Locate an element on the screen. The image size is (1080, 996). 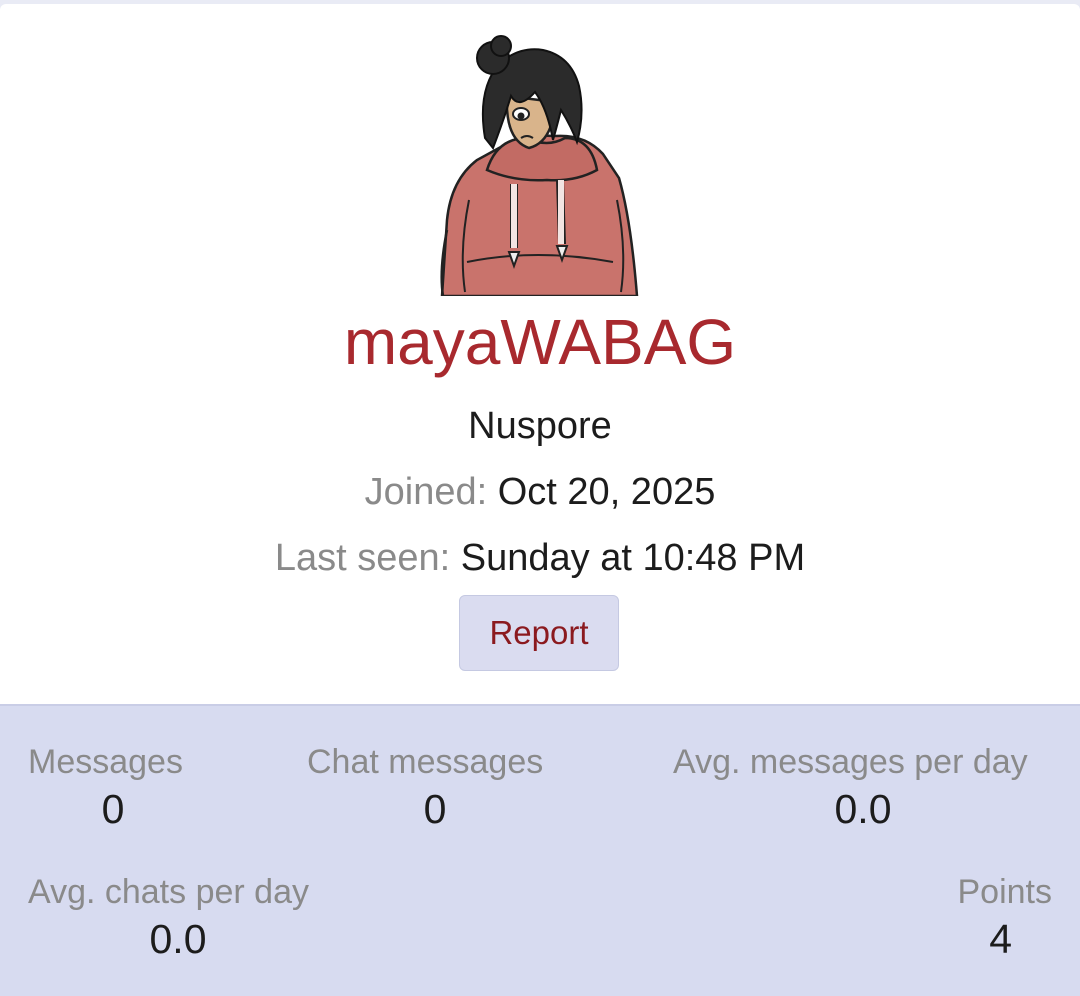
user-title: Nuspore is located at coordinates (540, 426).